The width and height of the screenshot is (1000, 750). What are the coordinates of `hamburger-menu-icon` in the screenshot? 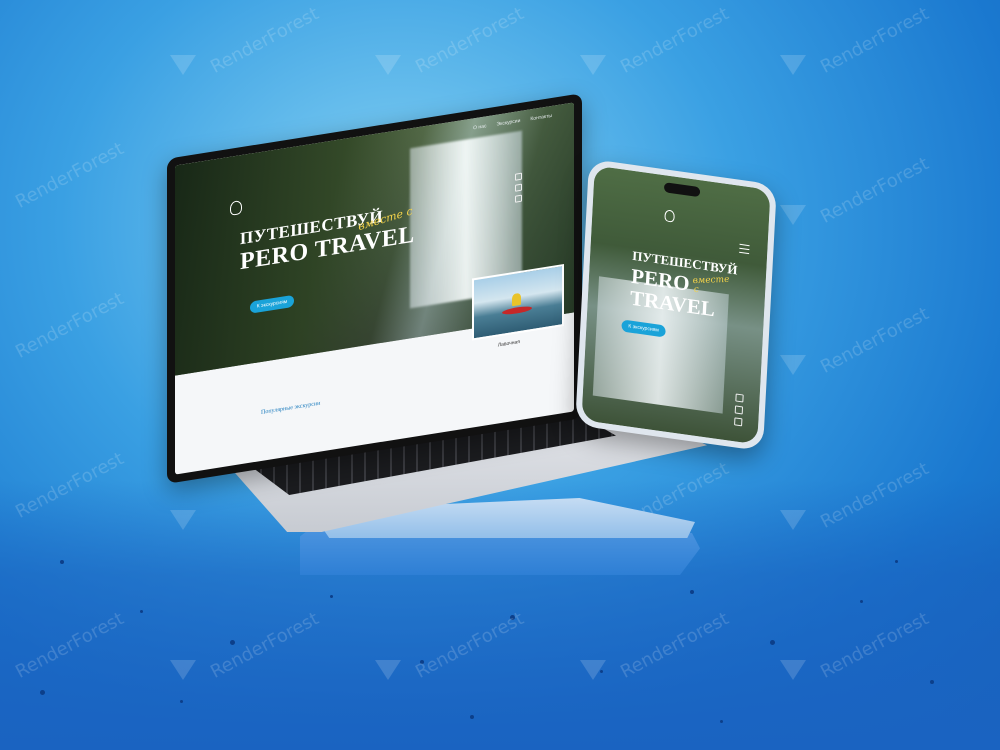 It's located at (744, 249).